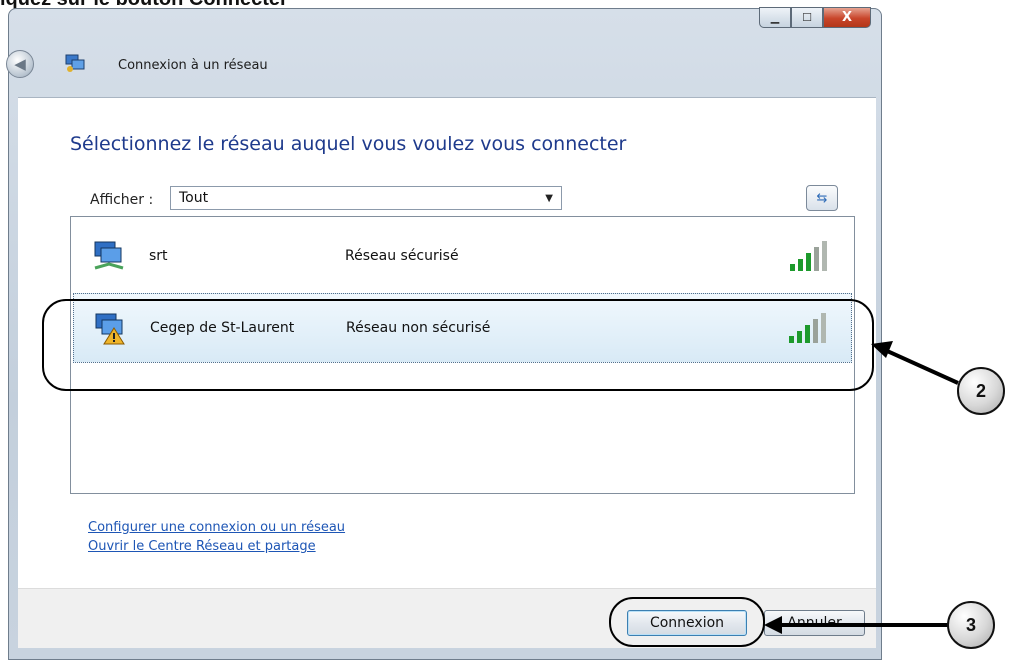 The width and height of the screenshot is (1015, 660). Describe the element at coordinates (915, 363) in the screenshot. I see `step-2-arrow` at that location.